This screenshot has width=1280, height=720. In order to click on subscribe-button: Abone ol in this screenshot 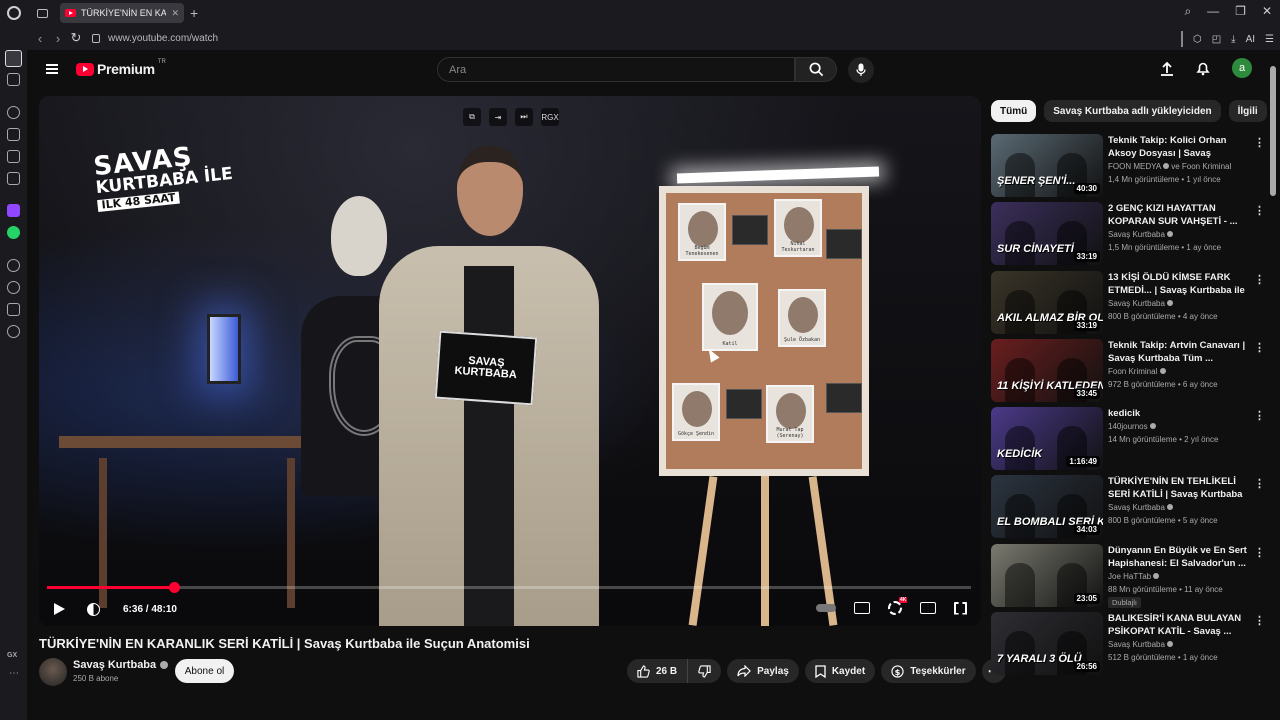, I will do `click(204, 671)`.